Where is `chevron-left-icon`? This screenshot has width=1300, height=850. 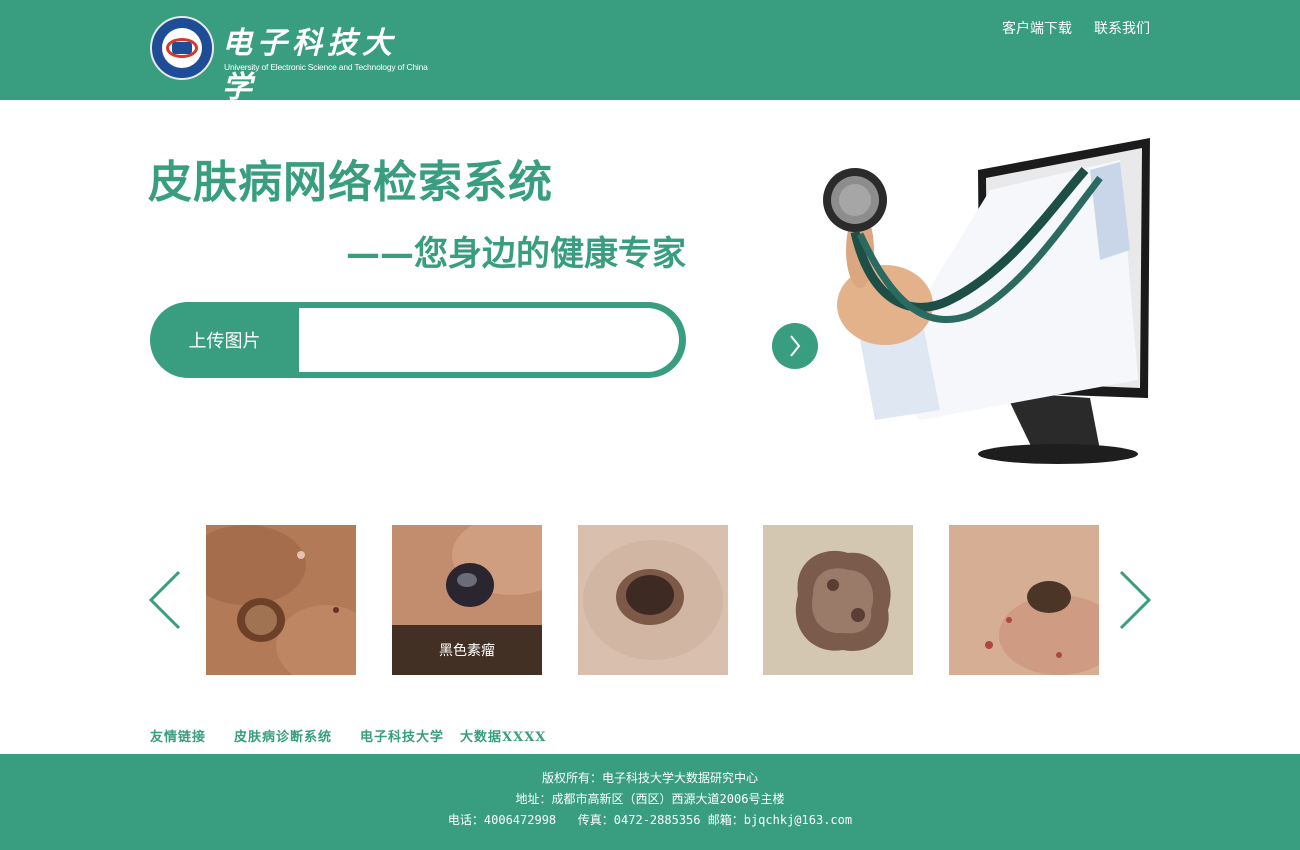 chevron-left-icon is located at coordinates (164, 600).